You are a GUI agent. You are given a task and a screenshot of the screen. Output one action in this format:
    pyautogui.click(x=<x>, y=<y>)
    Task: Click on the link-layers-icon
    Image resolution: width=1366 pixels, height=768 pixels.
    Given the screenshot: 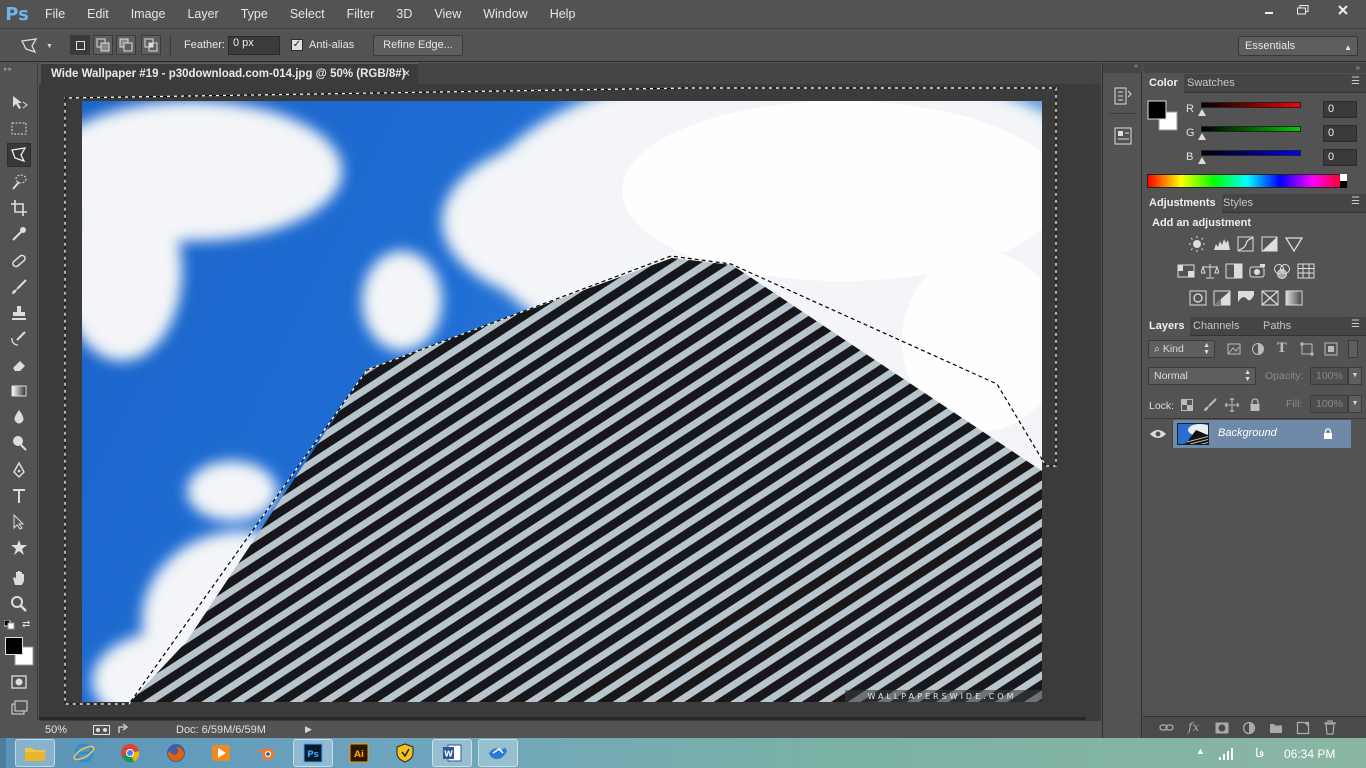 What is the action you would take?
    pyautogui.click(x=1167, y=728)
    